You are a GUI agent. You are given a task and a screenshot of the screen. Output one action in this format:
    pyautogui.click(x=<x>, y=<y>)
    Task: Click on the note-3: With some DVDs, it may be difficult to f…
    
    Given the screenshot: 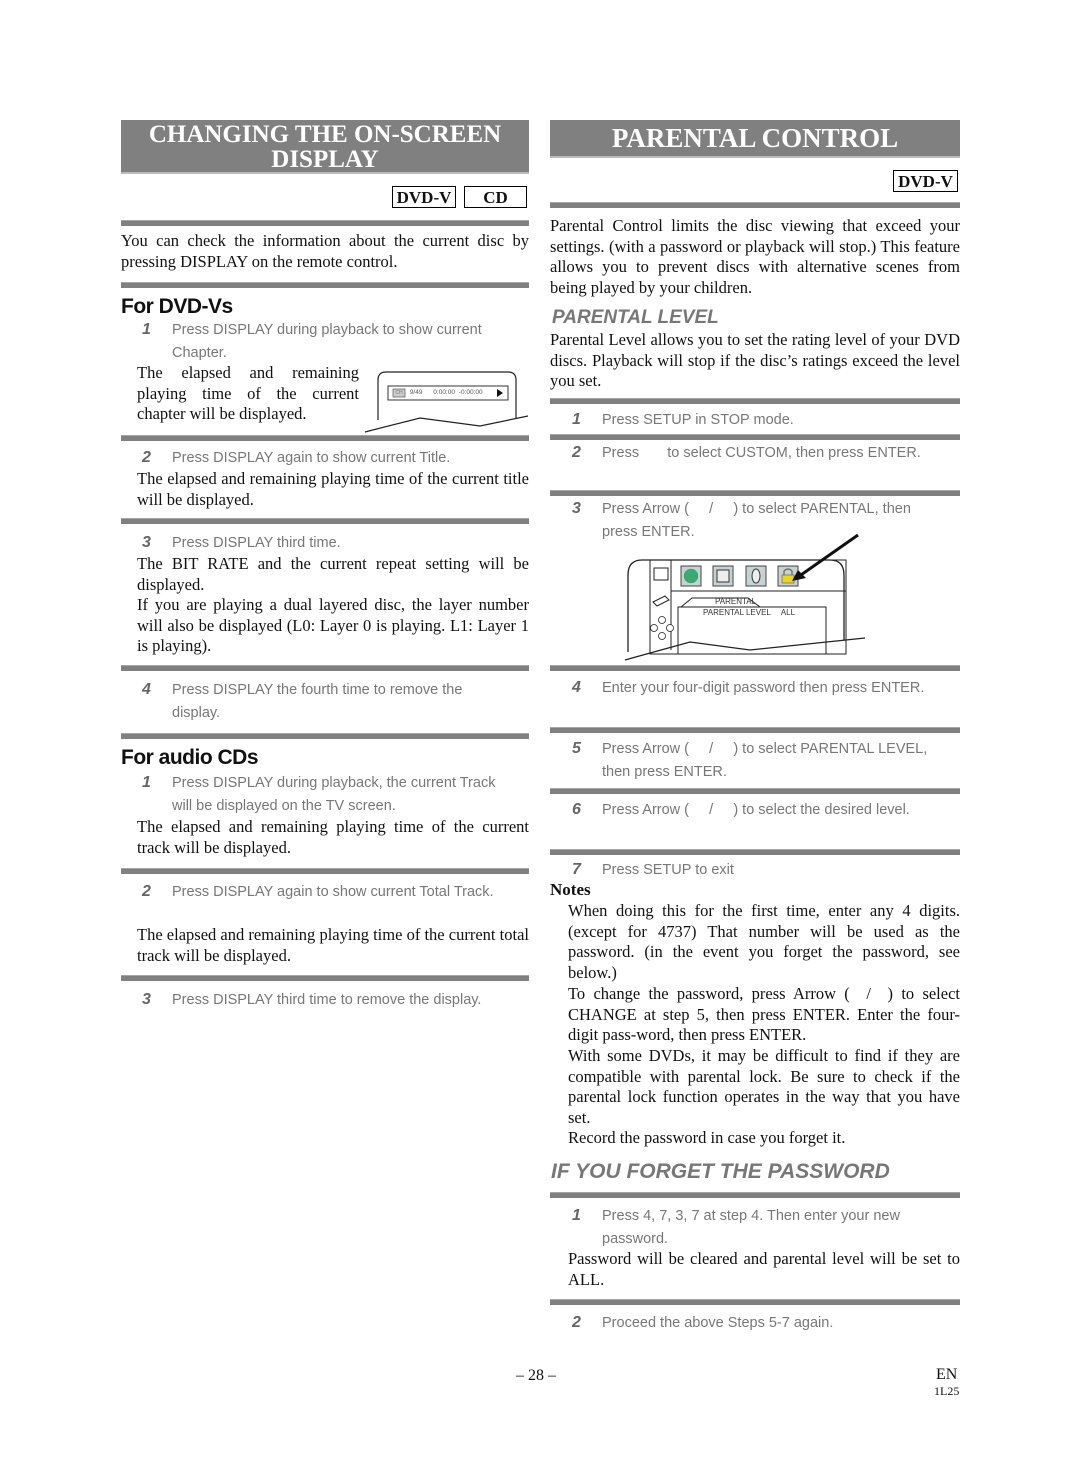 What is the action you would take?
    pyautogui.click(x=764, y=1087)
    